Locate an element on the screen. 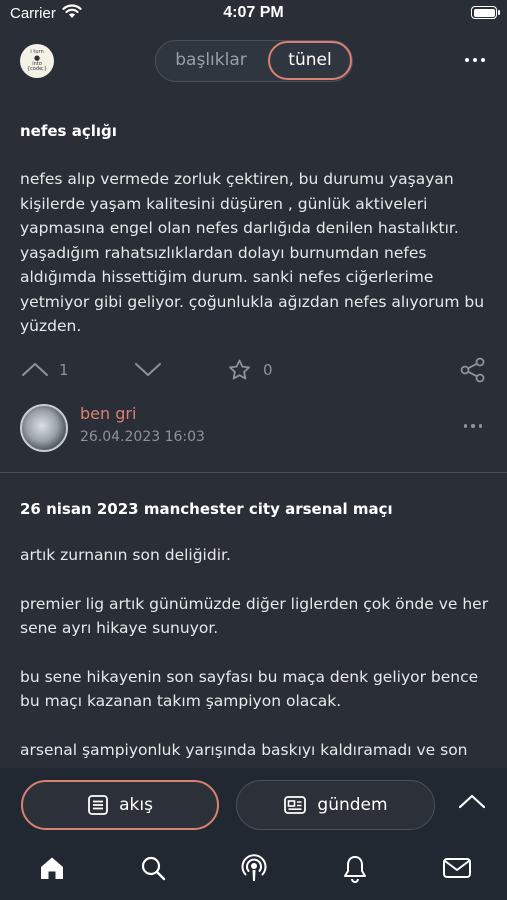  logo-text: {code;} is located at coordinates (37, 69).